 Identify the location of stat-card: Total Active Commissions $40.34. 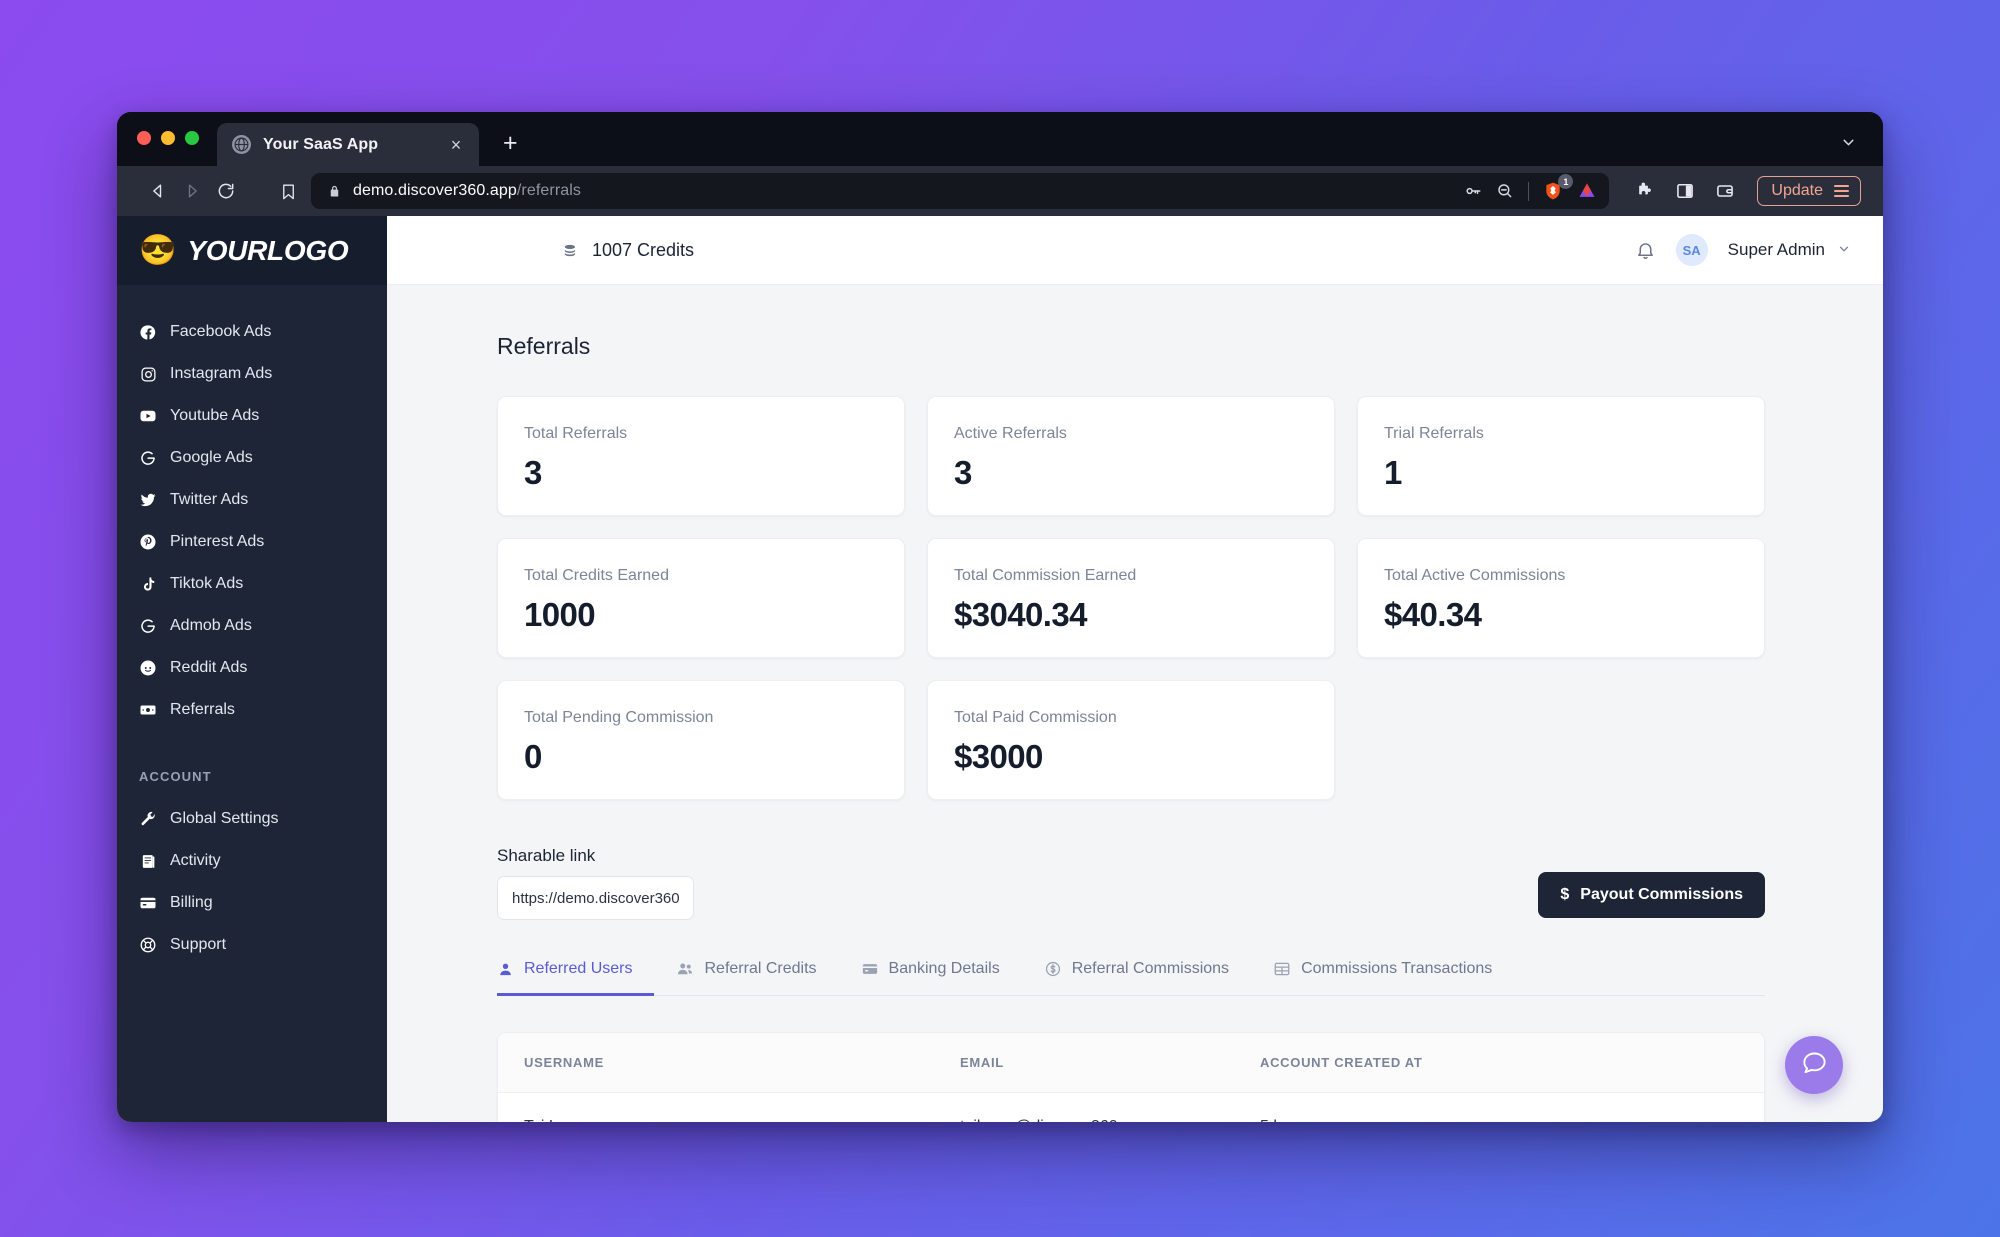
(1561, 598).